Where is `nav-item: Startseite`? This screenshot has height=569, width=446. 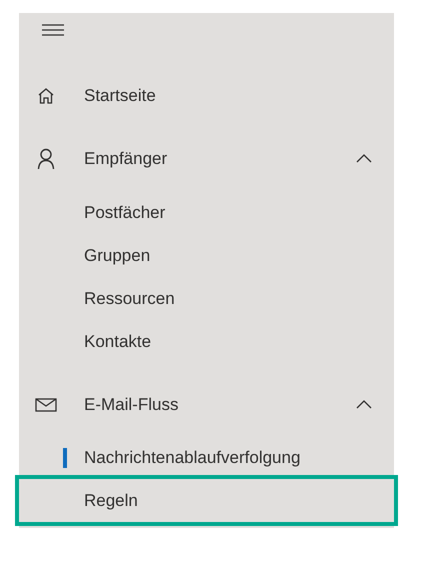
nav-item: Startseite is located at coordinates (206, 95).